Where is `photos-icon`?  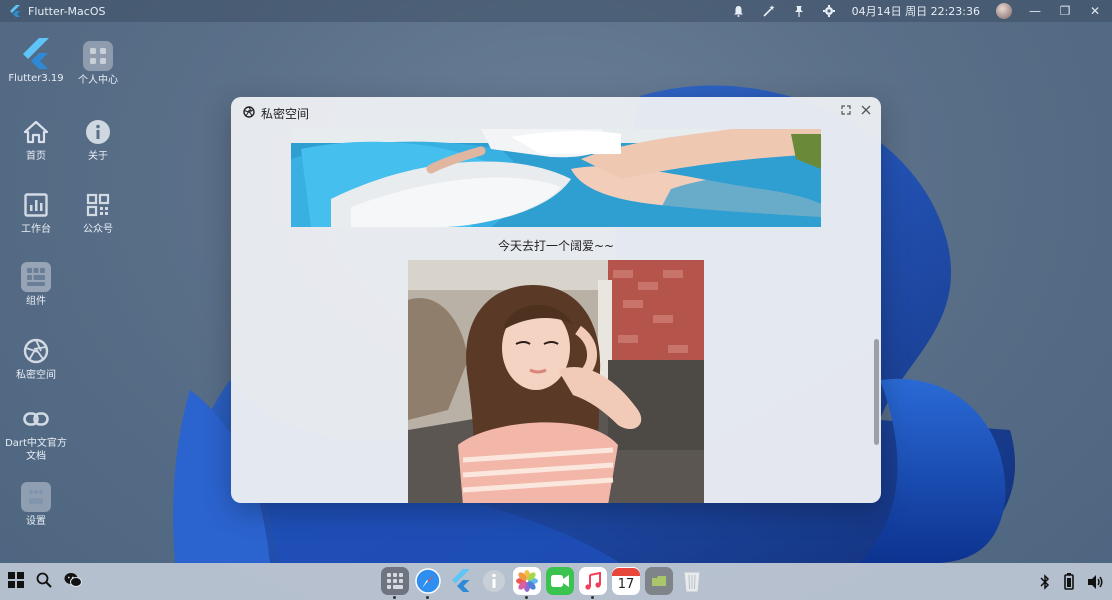 photos-icon is located at coordinates (527, 583).